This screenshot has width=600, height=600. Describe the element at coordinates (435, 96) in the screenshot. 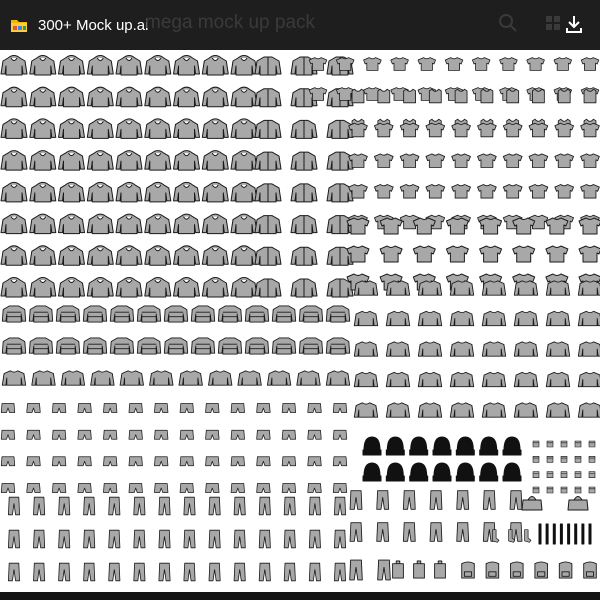

I see `tank-mockup` at that location.